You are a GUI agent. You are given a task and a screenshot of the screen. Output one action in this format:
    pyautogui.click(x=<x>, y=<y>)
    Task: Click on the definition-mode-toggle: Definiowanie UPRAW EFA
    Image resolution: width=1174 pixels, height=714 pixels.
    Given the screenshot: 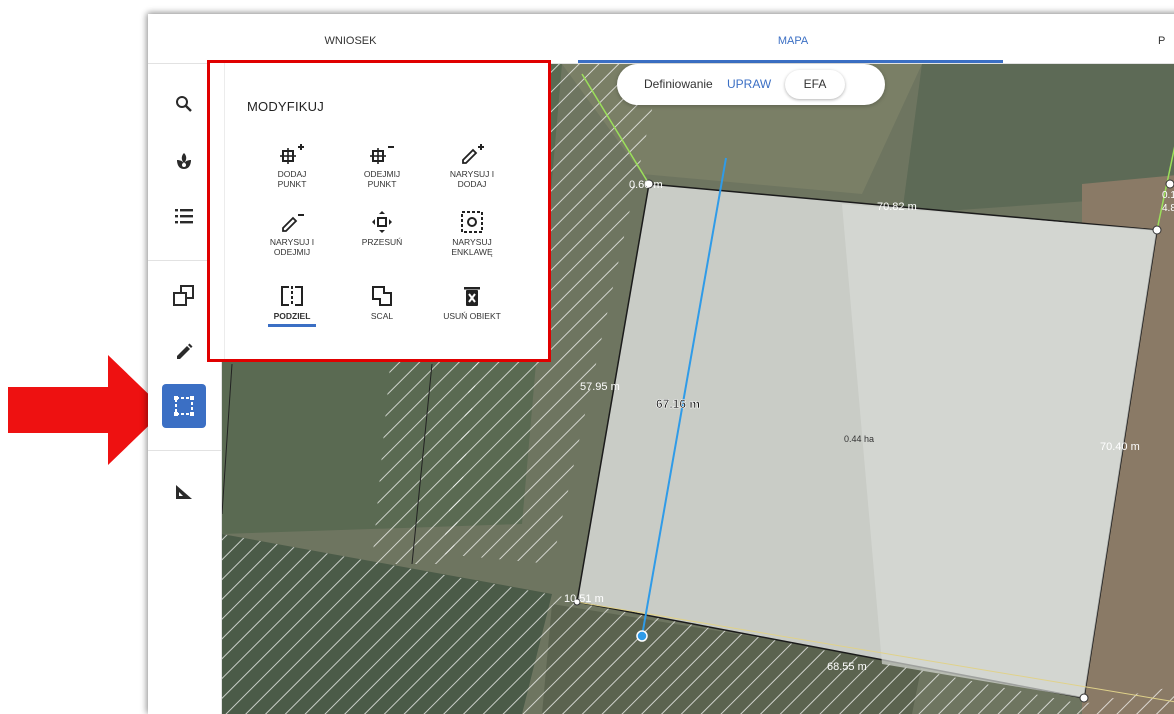 What is the action you would take?
    pyautogui.click(x=751, y=84)
    